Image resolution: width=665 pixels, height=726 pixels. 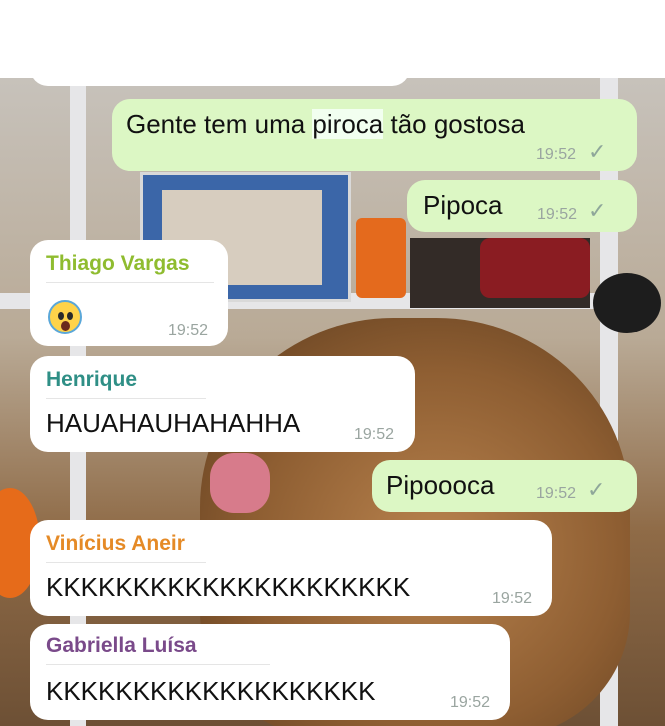 What do you see at coordinates (504, 486) in the screenshot?
I see `outgoing-message-bubble: Pipoooca 19:52 ✓` at bounding box center [504, 486].